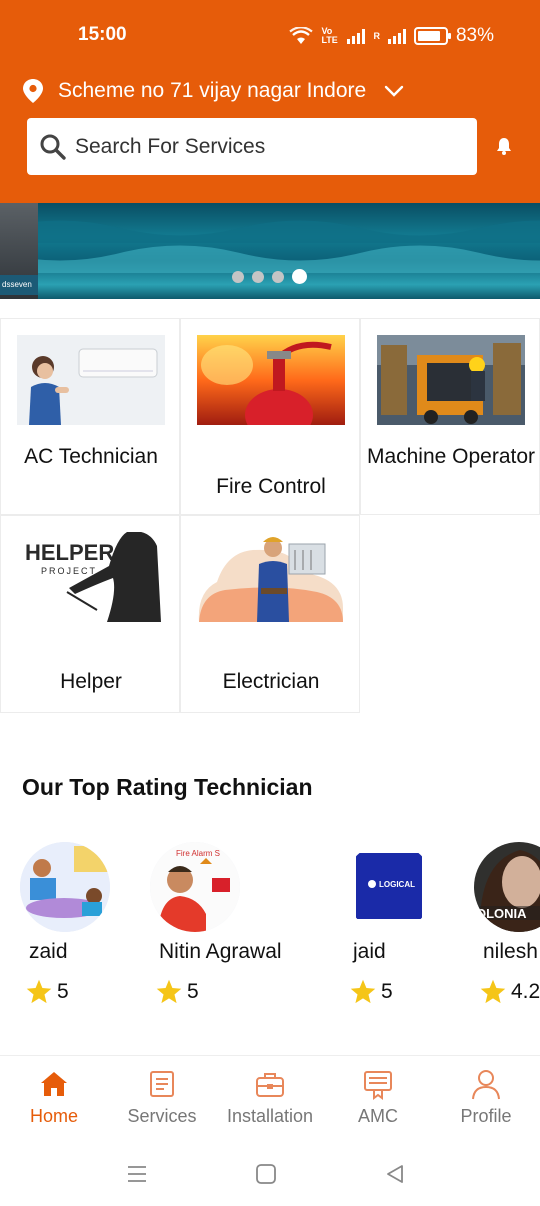  What do you see at coordinates (525, 991) in the screenshot?
I see `rating-value: 4.2` at bounding box center [525, 991].